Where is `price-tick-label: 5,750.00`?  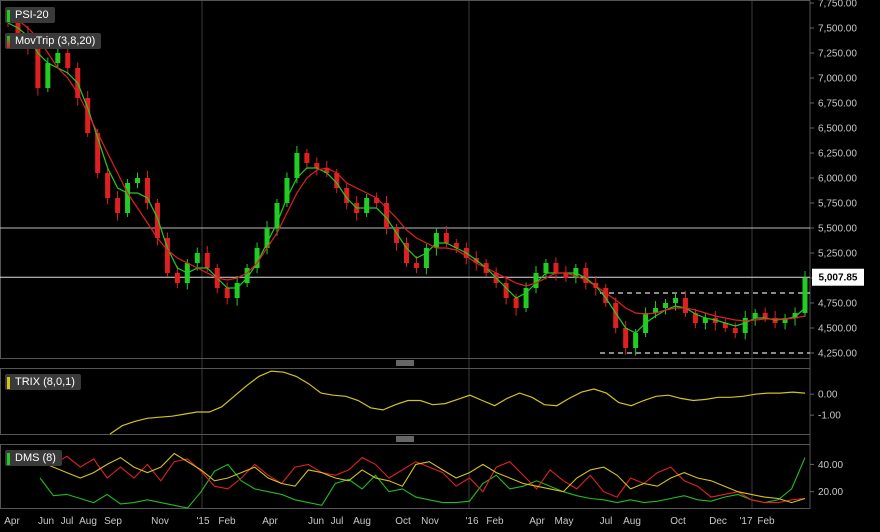
price-tick-label: 5,750.00 is located at coordinates (837, 204).